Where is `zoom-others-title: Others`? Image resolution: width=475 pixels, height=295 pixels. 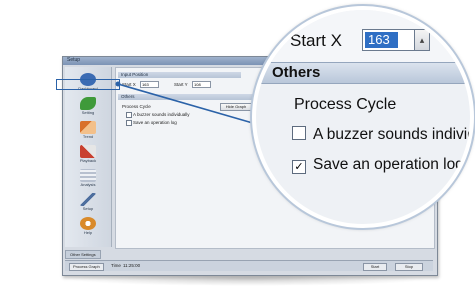 zoom-others-title: Others is located at coordinates (296, 72).